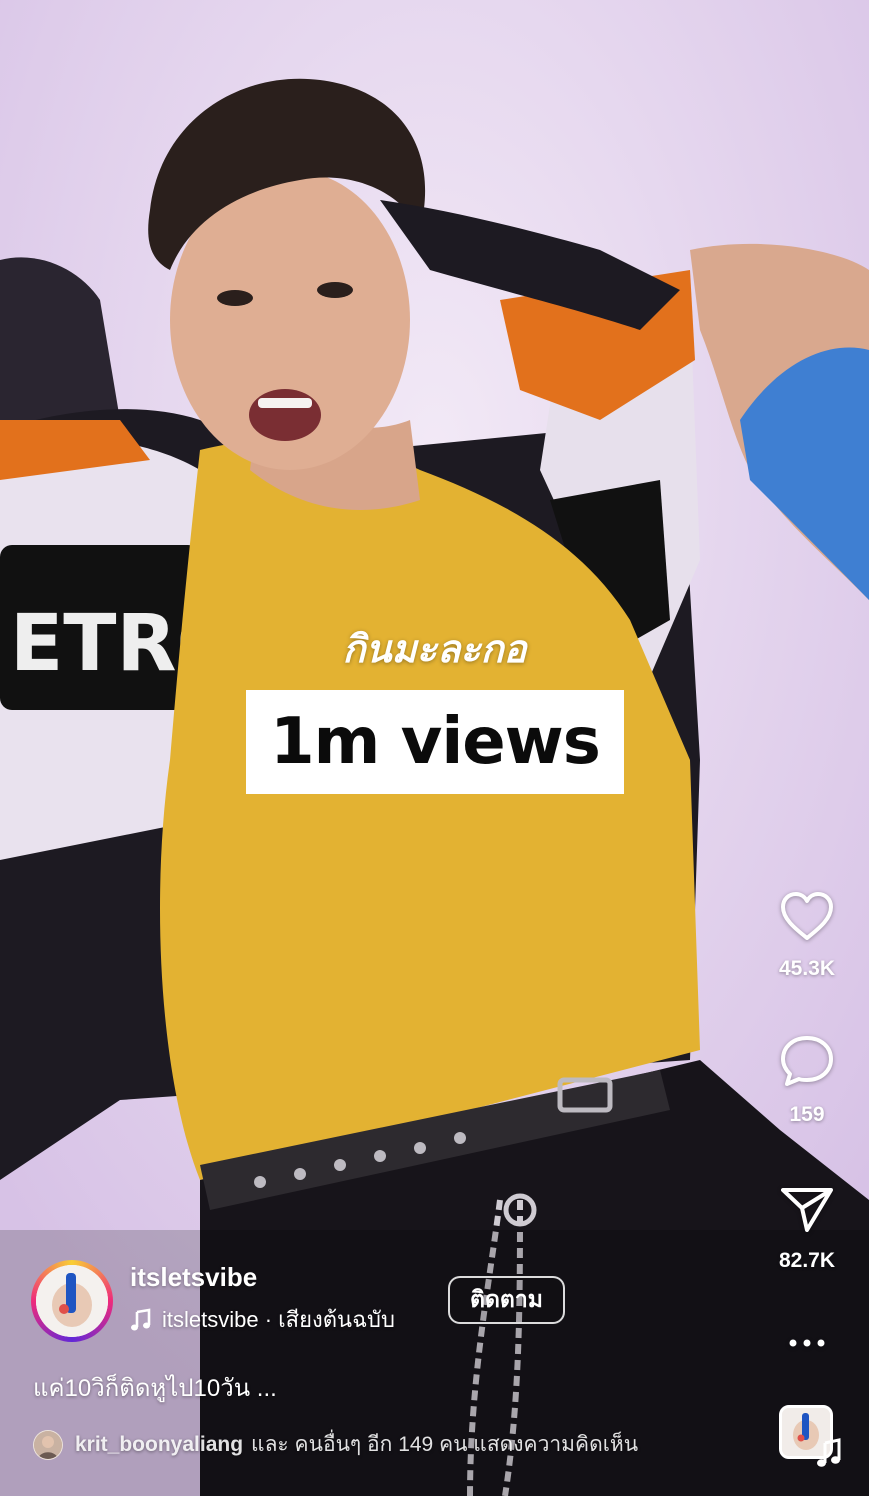 The height and width of the screenshot is (1496, 869). Describe the element at coordinates (336, 1319) in the screenshot. I see `audio-label: เสียงต้นฉบับ` at that location.